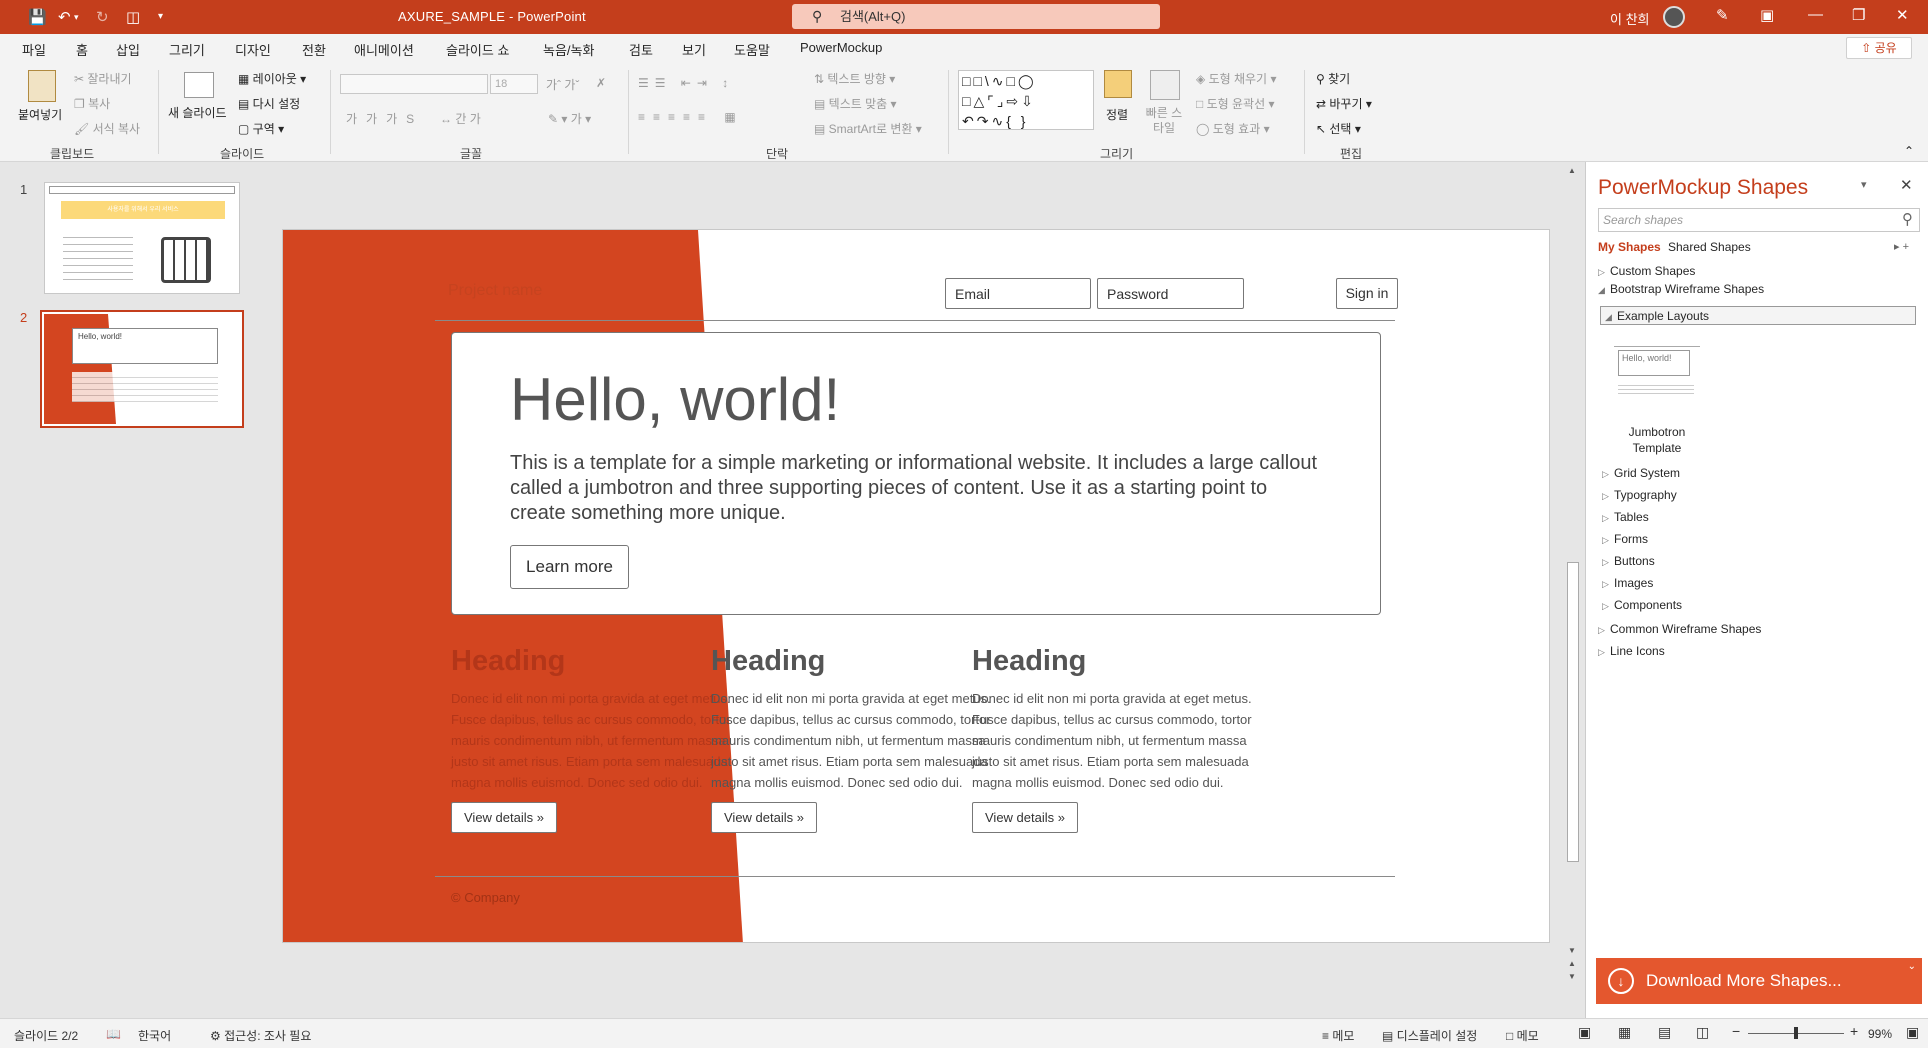  Describe the element at coordinates (1642, 605) in the screenshot. I see `tree-components: ▷ Components` at that location.